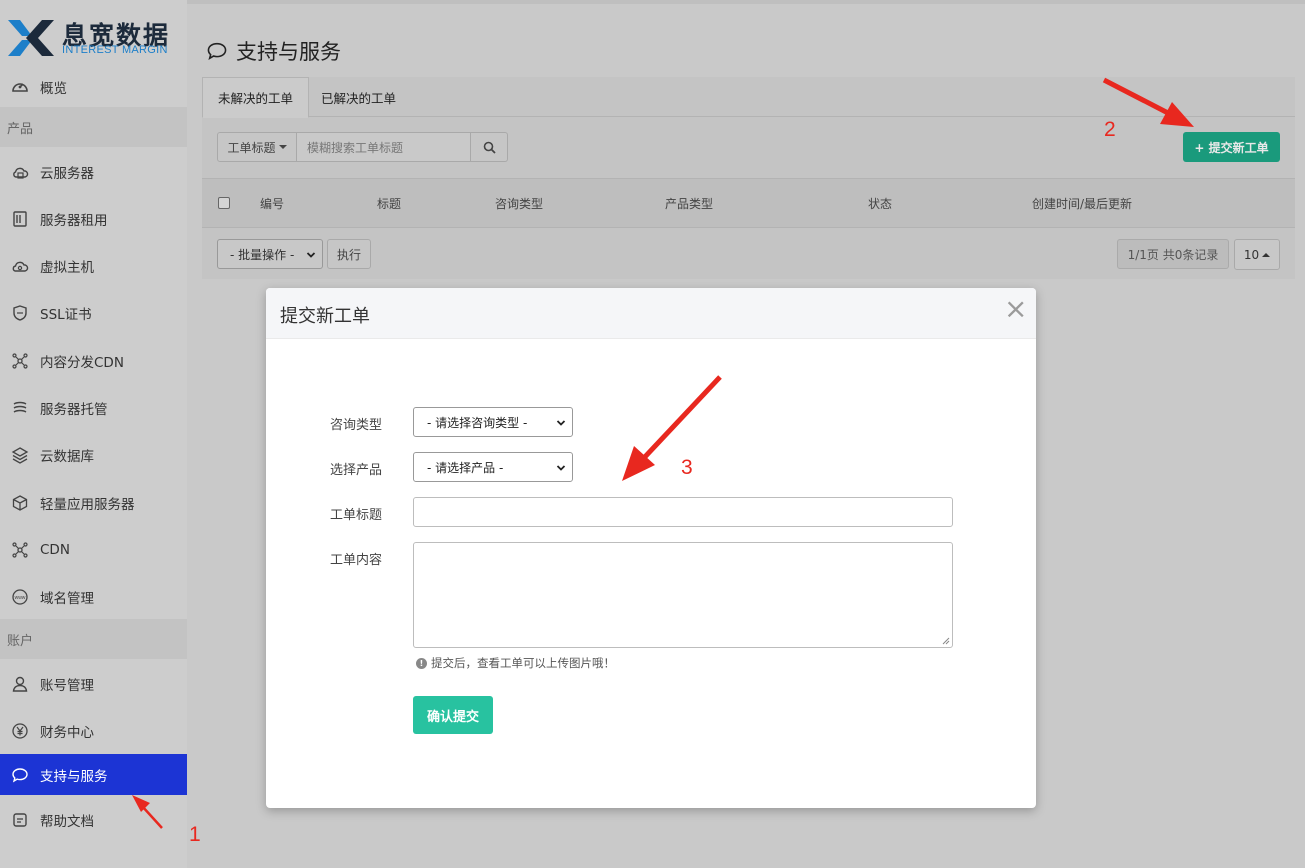 This screenshot has width=1305, height=868. I want to click on ssl-shield-icon, so click(20, 313).